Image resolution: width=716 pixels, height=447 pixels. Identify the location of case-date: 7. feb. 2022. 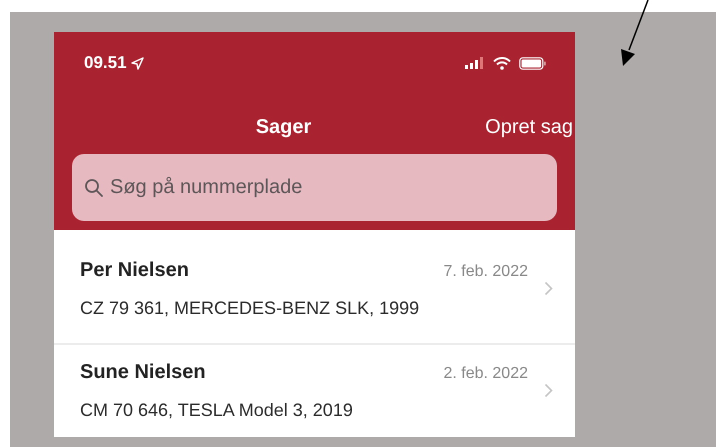
(485, 272).